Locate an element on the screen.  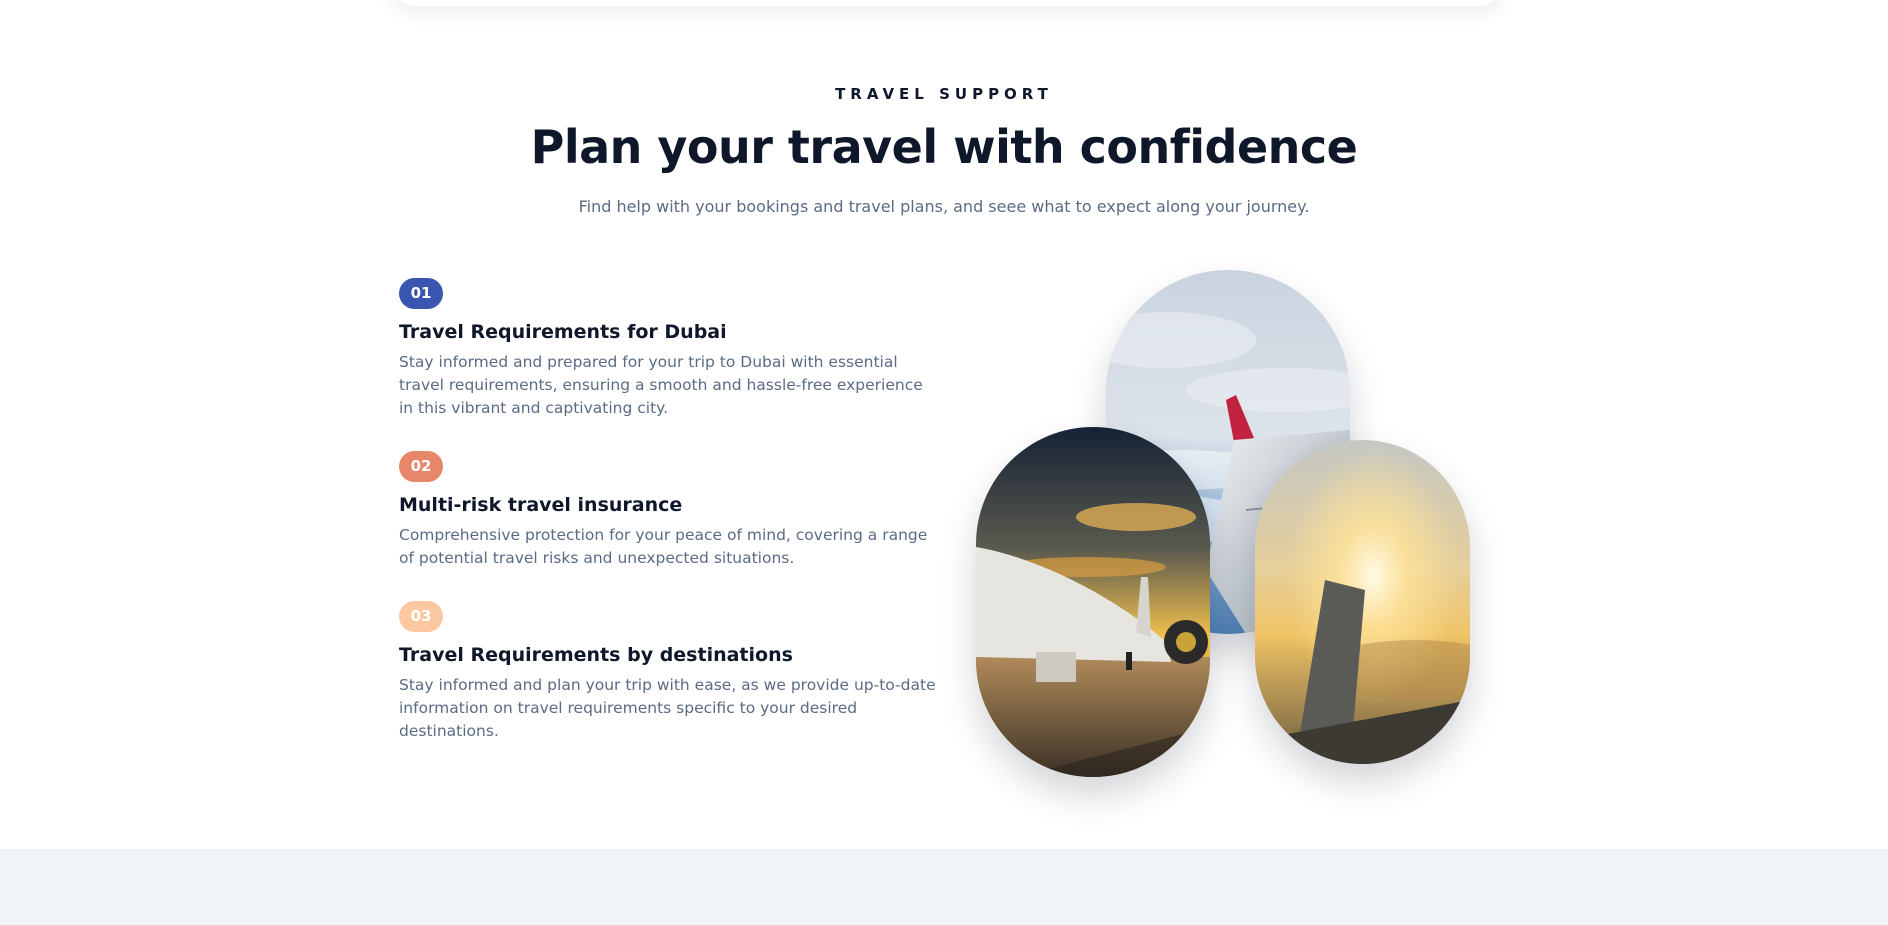
feature-number-badge: 03 is located at coordinates (421, 616).